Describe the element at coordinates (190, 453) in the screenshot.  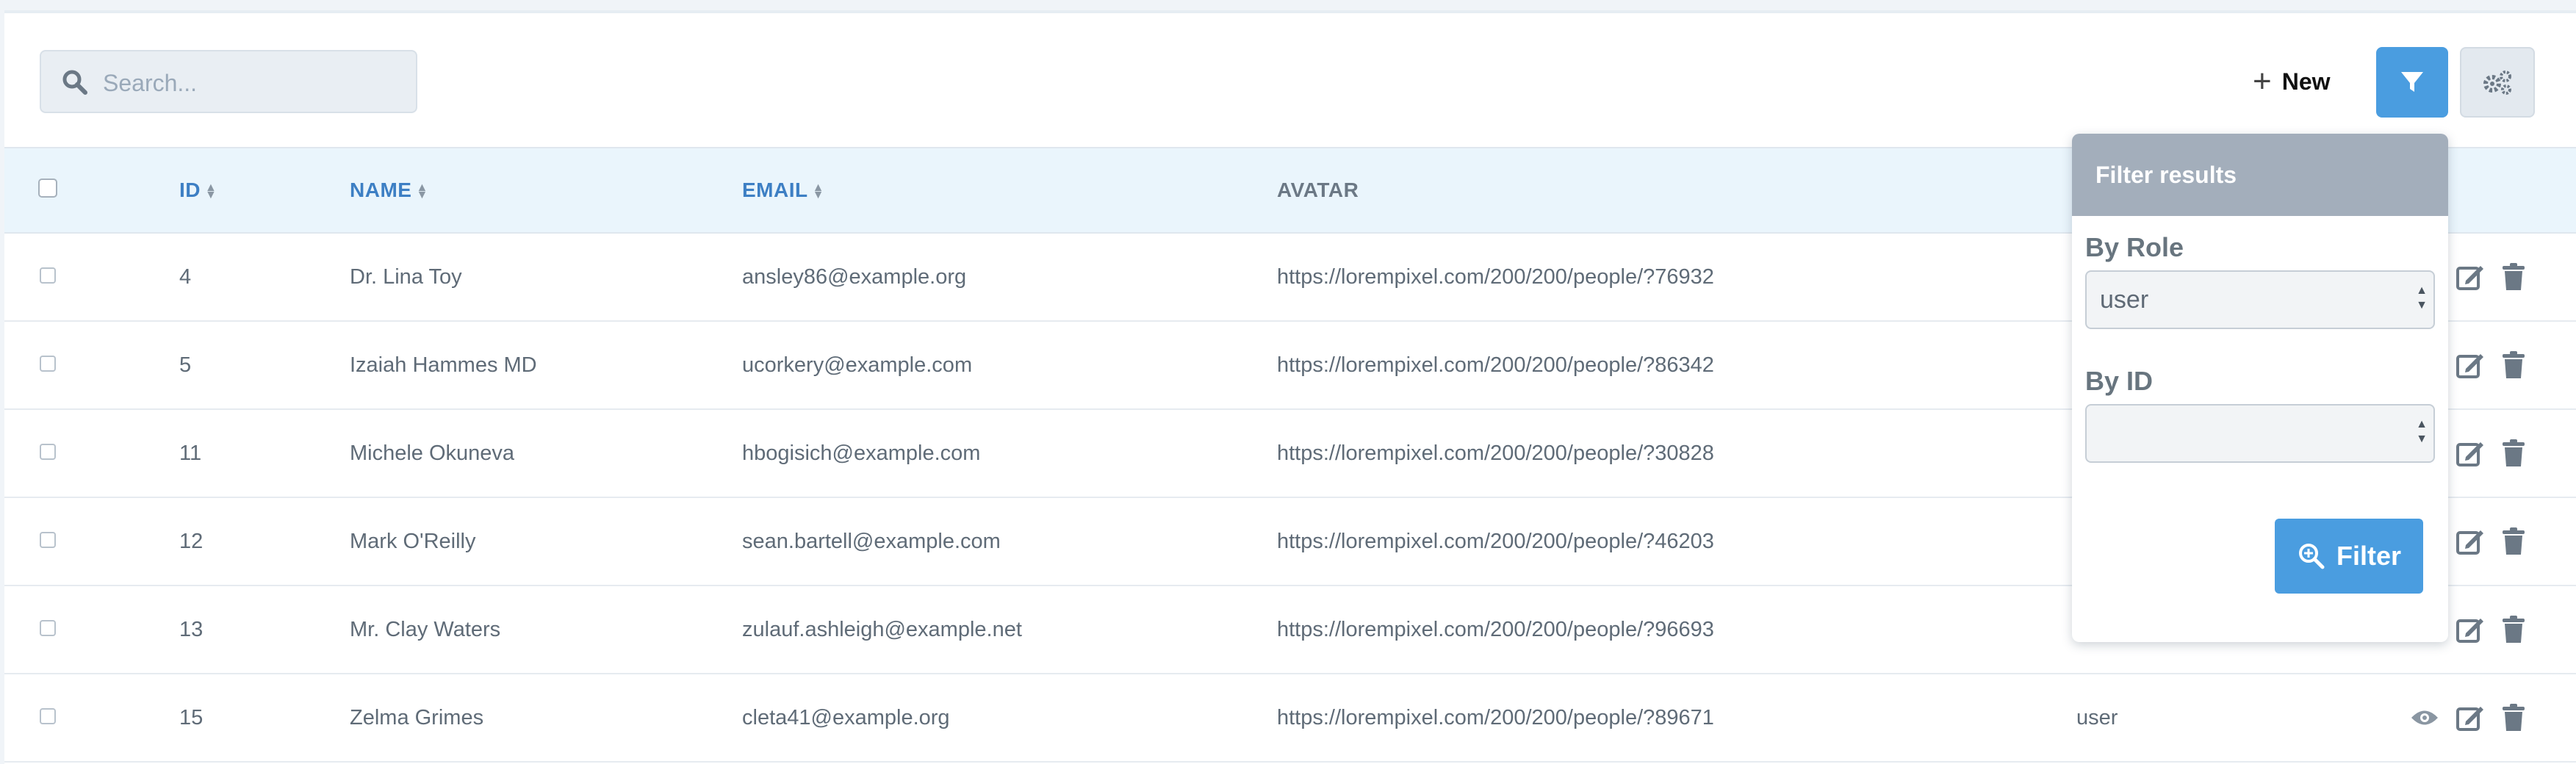
I see `cell-id: 11` at that location.